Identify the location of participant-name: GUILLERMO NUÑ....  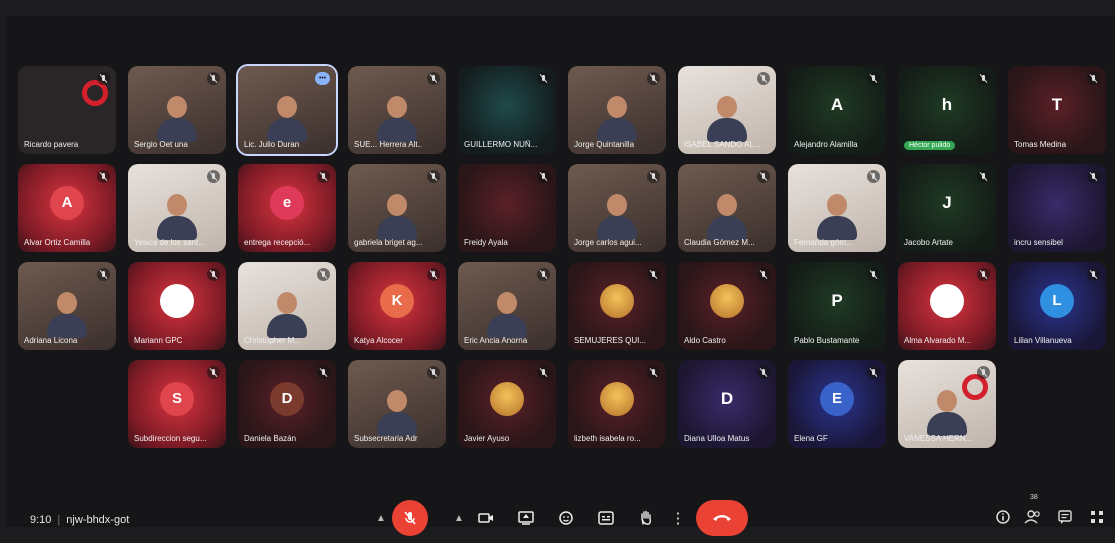
(501, 144).